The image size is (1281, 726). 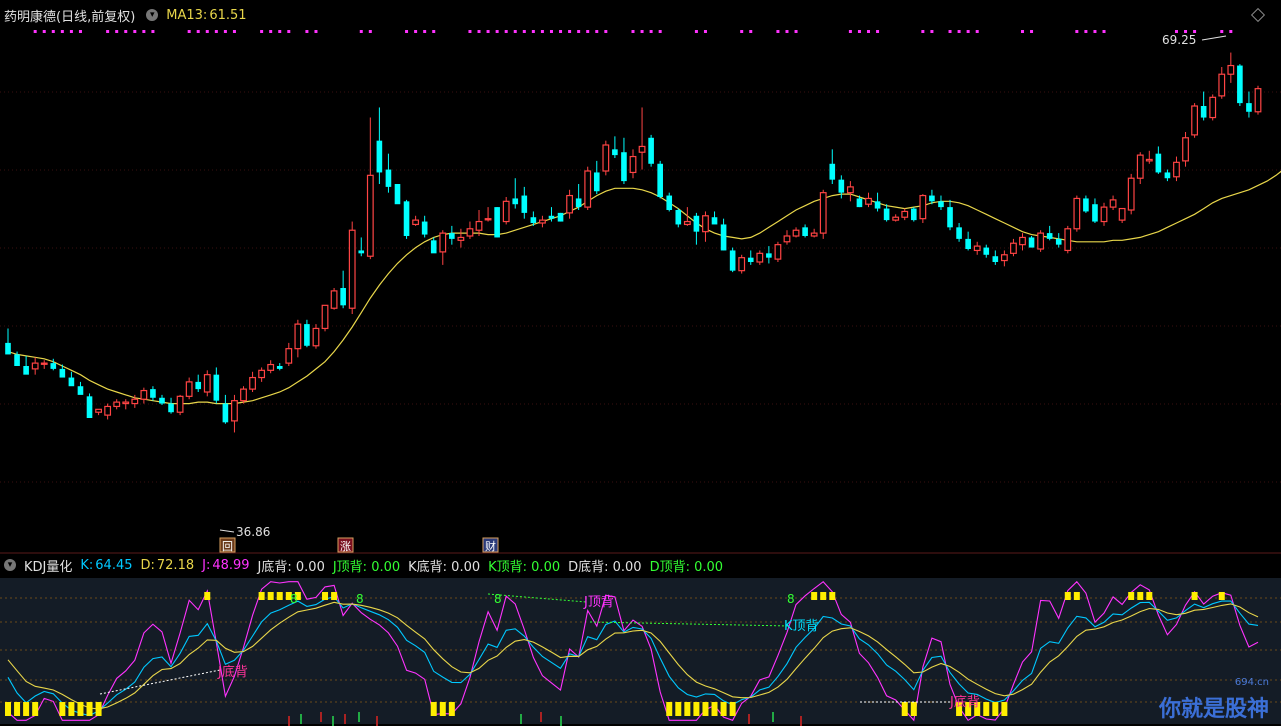 I want to click on signal-8-label: 8, so click(x=360, y=599).